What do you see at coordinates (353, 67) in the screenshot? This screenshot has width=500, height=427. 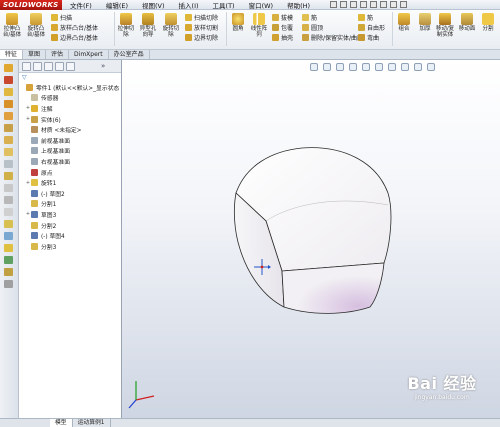 I see `section-view-icon` at bounding box center [353, 67].